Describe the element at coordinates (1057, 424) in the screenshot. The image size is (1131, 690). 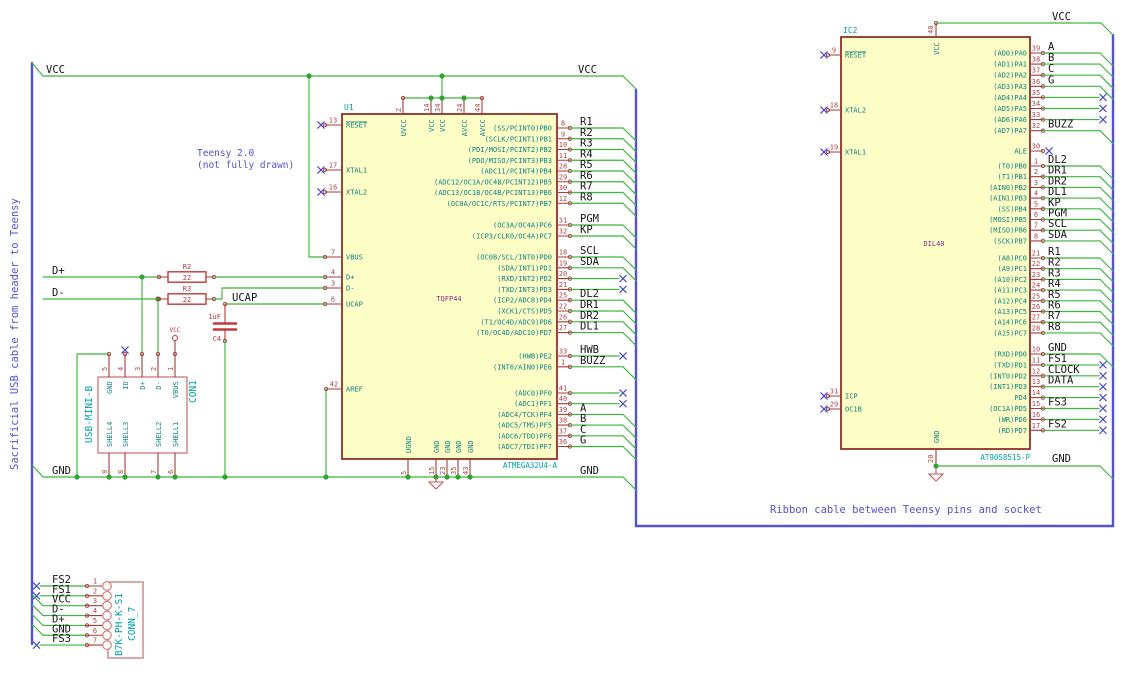
I see `net-label: FS2` at that location.